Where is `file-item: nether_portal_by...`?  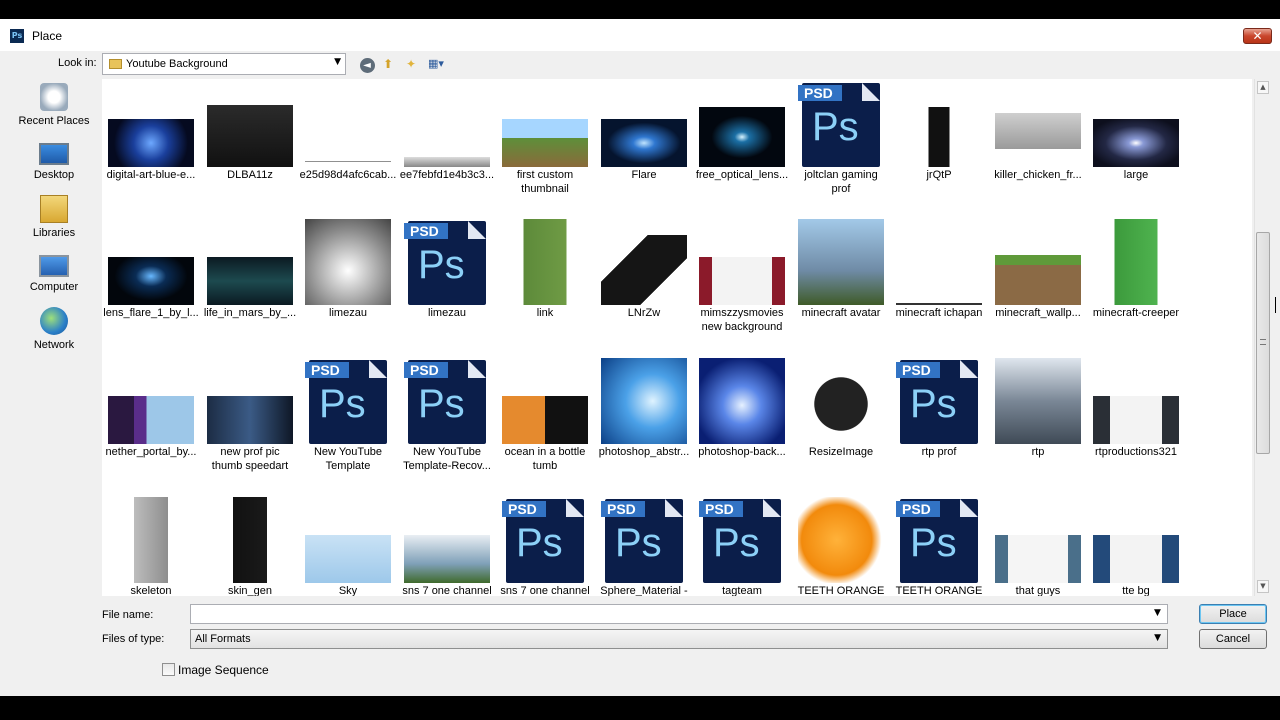
file-item: nether_portal_by... is located at coordinates (151, 427).